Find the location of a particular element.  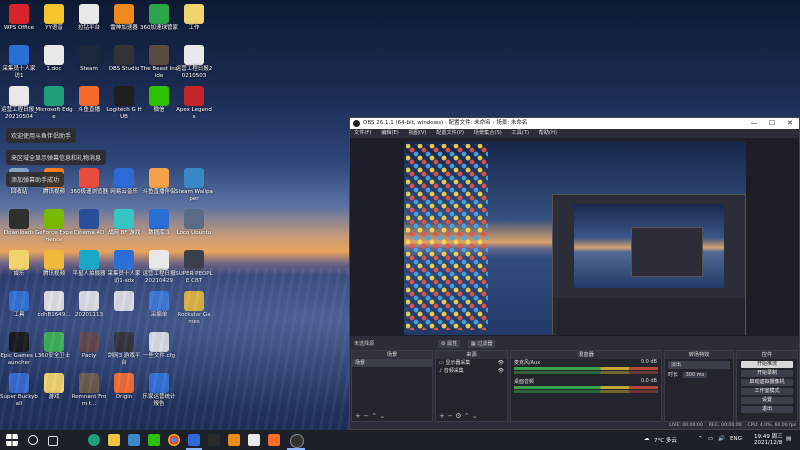

desktop-icon: 斗鱼直播 is located at coordinates (89, 100).